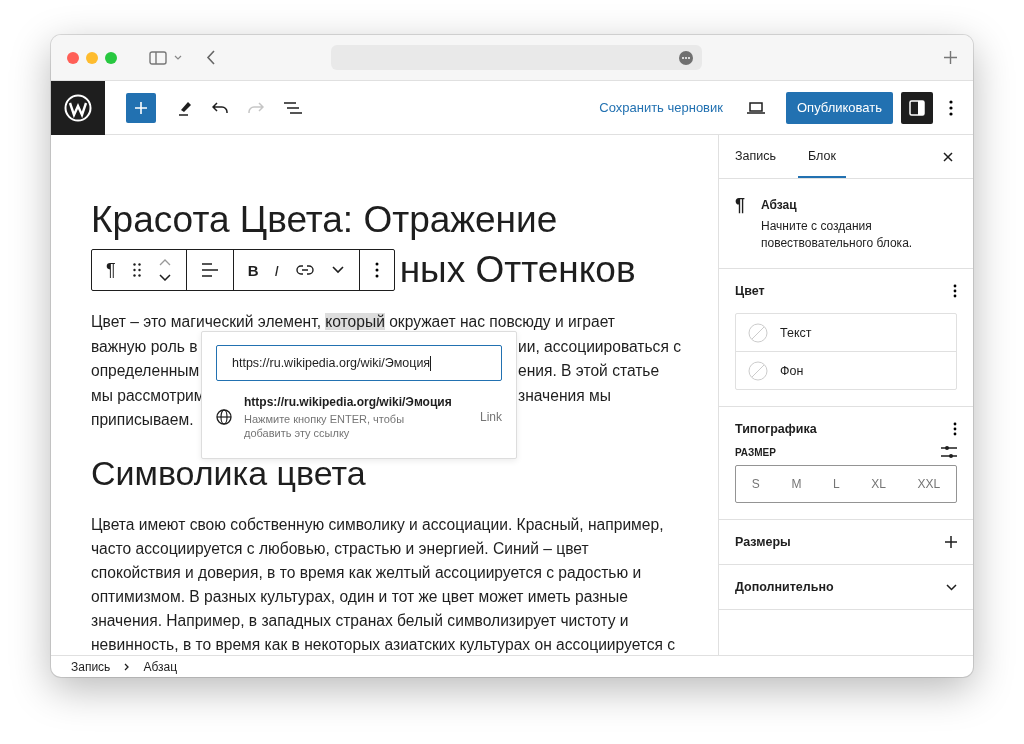  I want to click on size-option: M, so click(796, 484).